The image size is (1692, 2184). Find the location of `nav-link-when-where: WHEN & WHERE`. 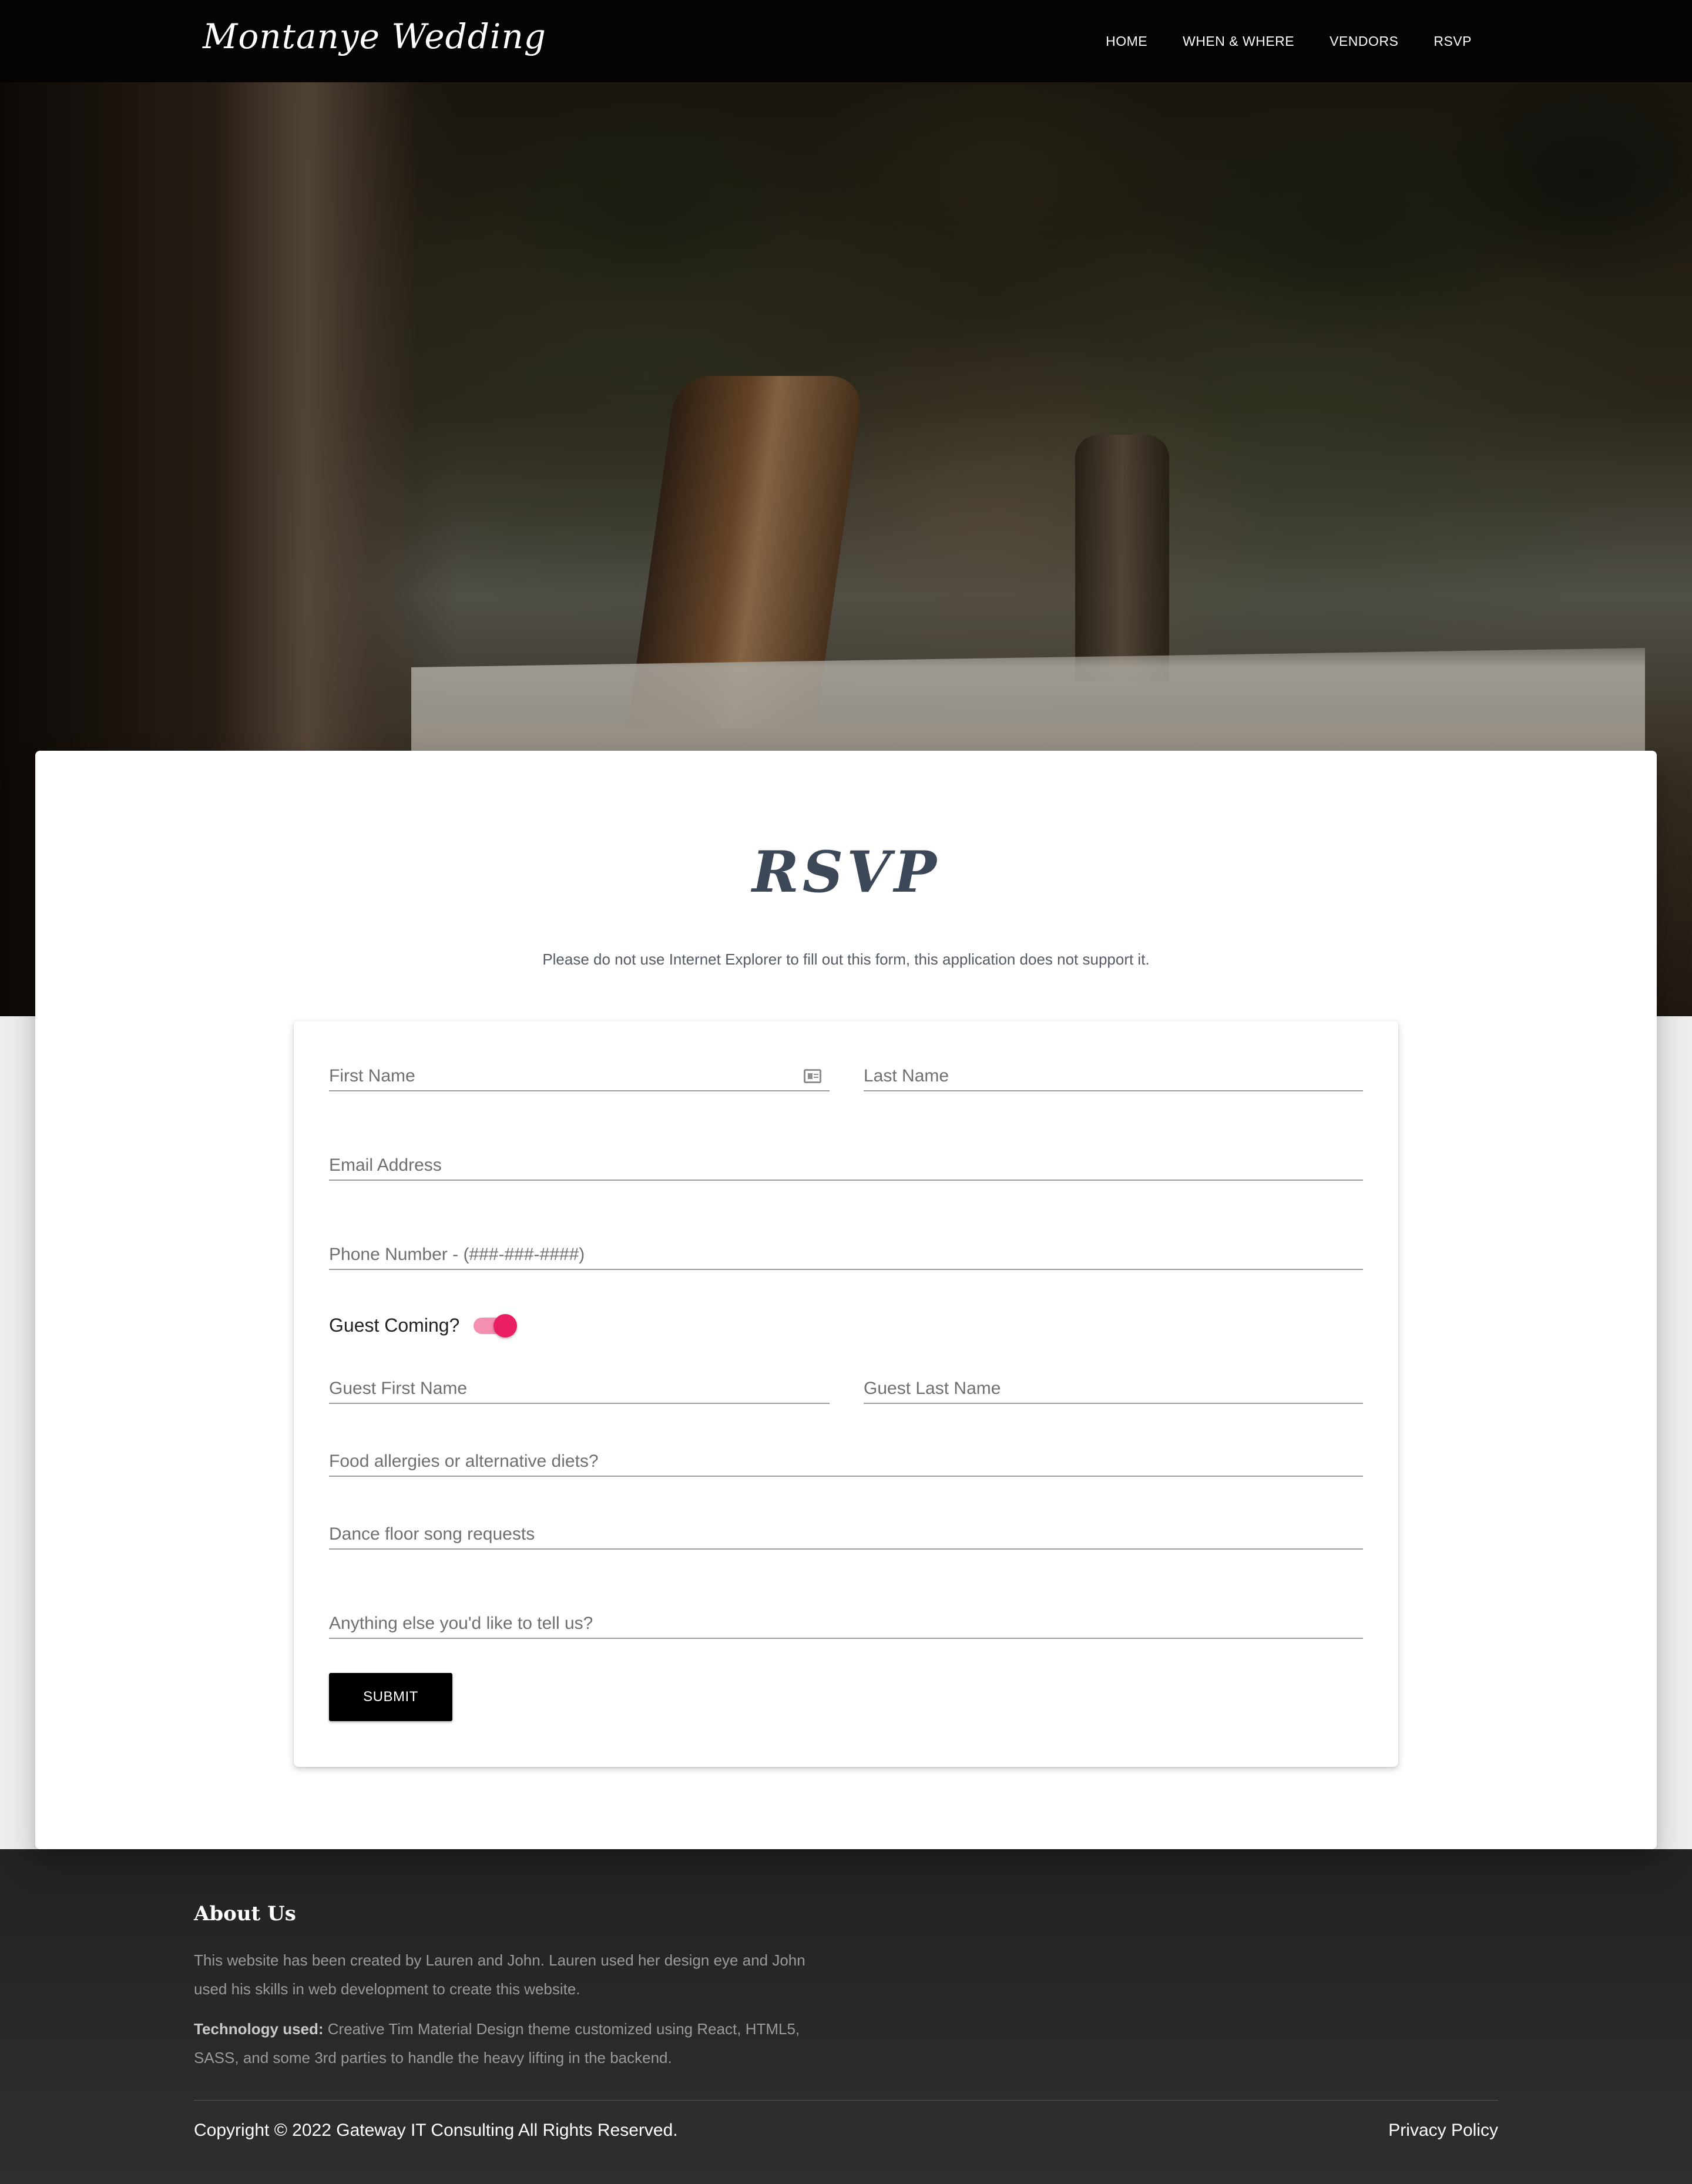

nav-link-when-where: WHEN & WHERE is located at coordinates (1238, 41).